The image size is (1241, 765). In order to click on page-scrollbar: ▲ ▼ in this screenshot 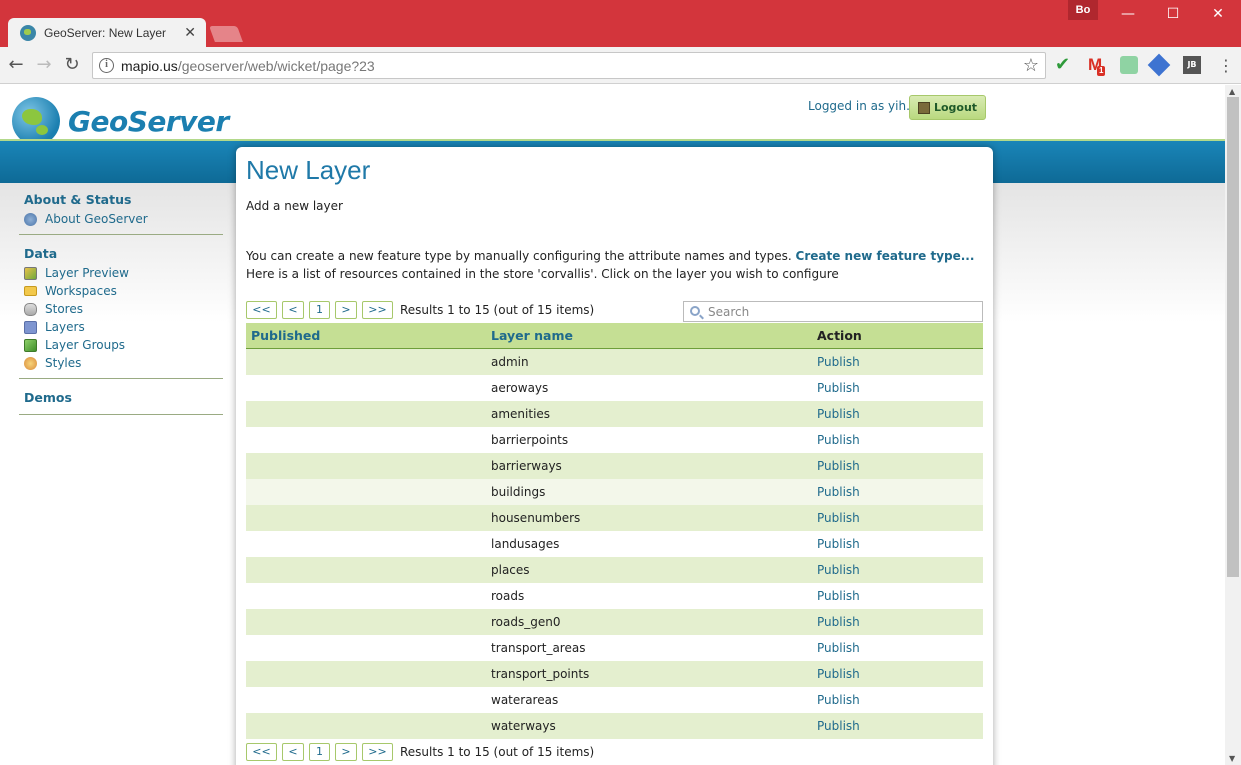, I will do `click(1233, 425)`.